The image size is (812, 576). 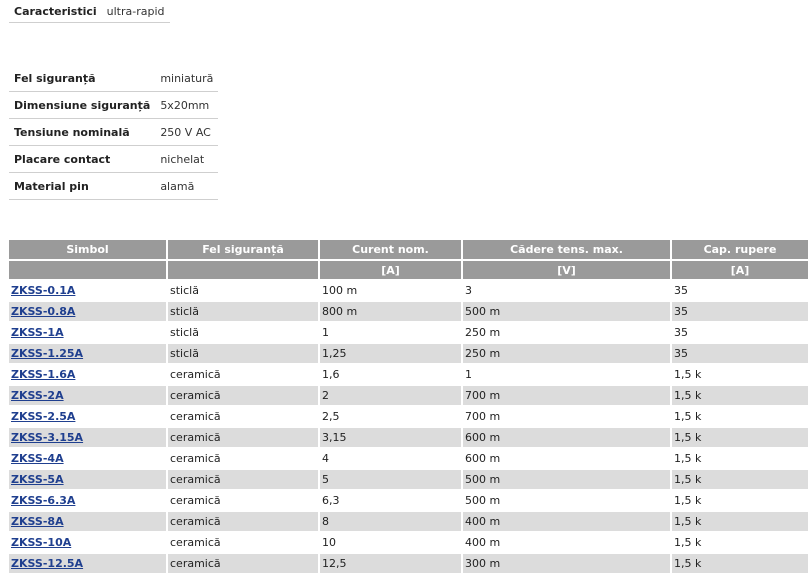 I want to click on cell-voltage-drop: 300 m, so click(x=567, y=564).